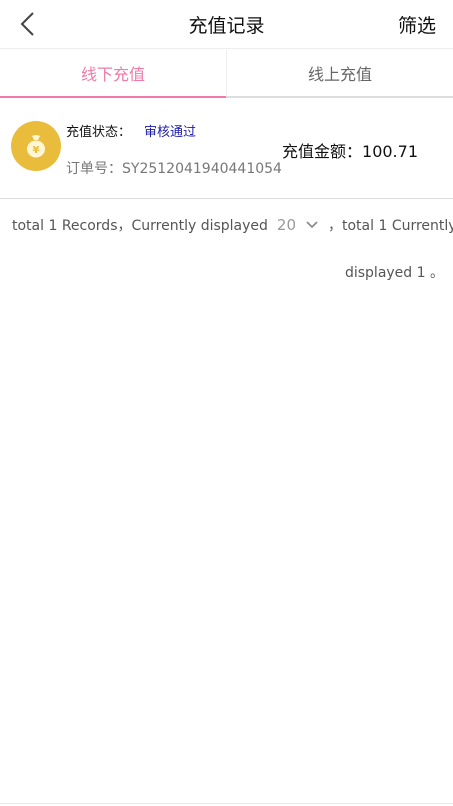 The image size is (453, 806). Describe the element at coordinates (286, 225) in the screenshot. I see `page-size-value: 20` at that location.